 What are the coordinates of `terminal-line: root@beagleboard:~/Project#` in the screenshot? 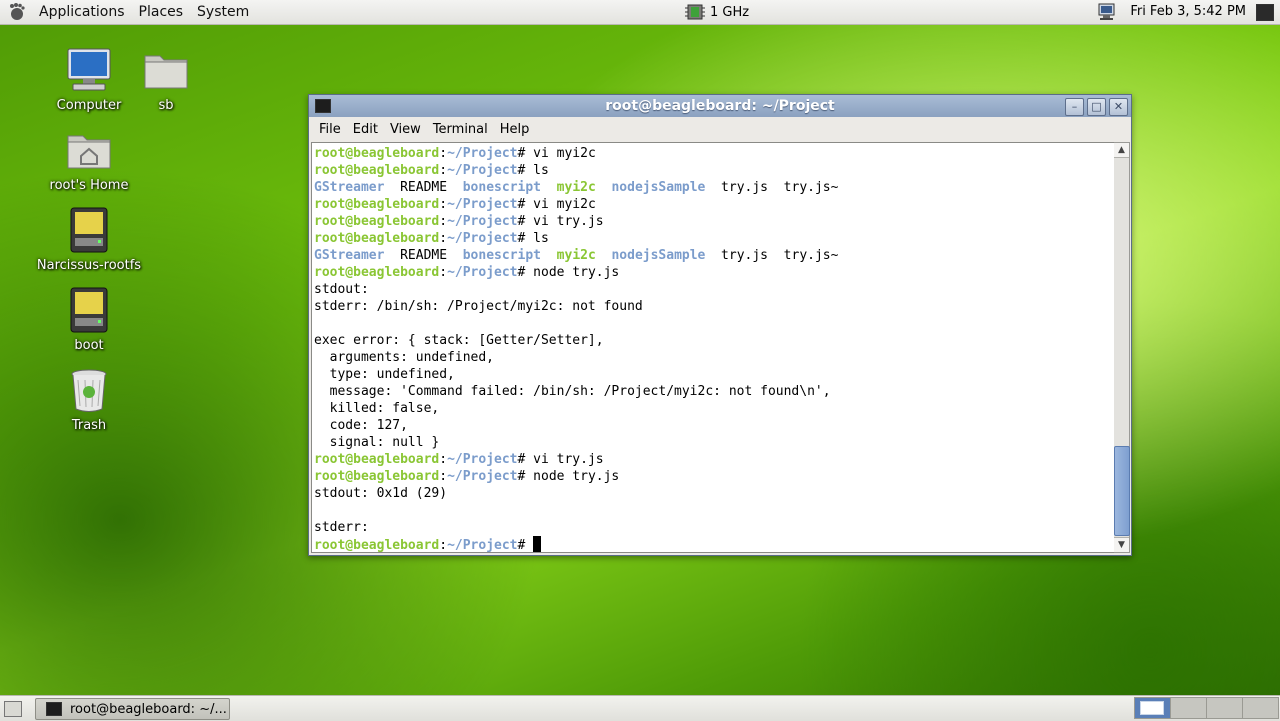 It's located at (576, 544).